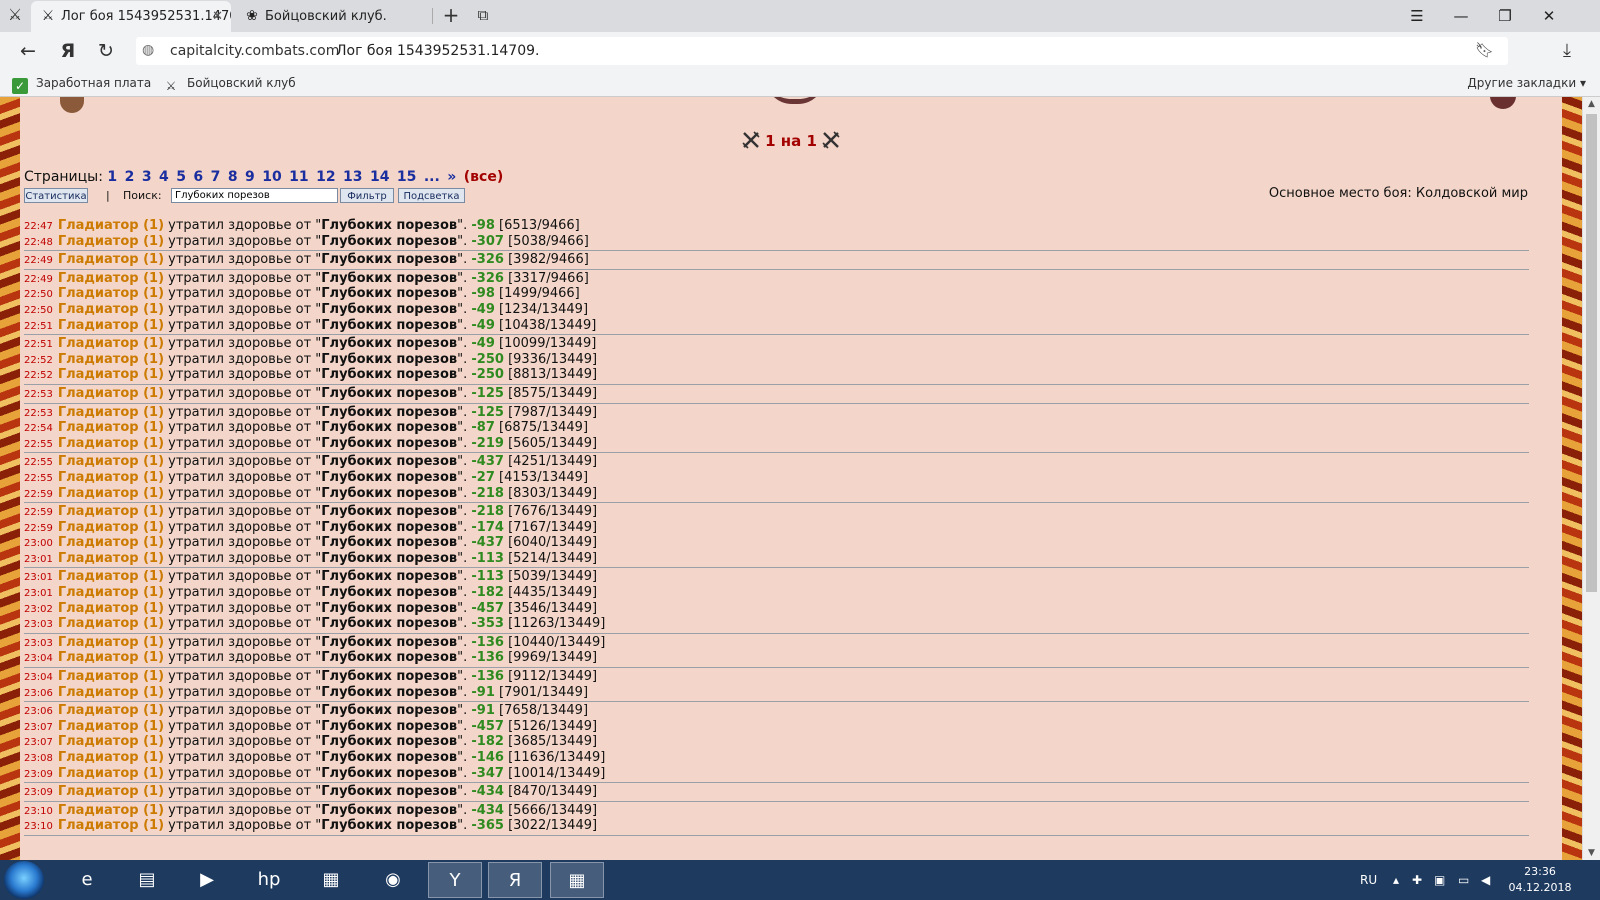 This screenshot has height=900, width=1600. Describe the element at coordinates (331, 880) in the screenshot. I see `office-icon: ▦` at that location.